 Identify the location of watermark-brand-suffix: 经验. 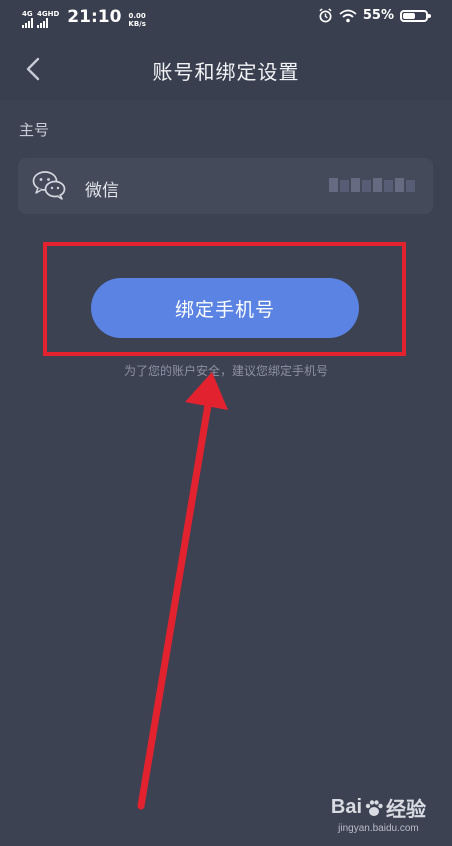
(406, 810).